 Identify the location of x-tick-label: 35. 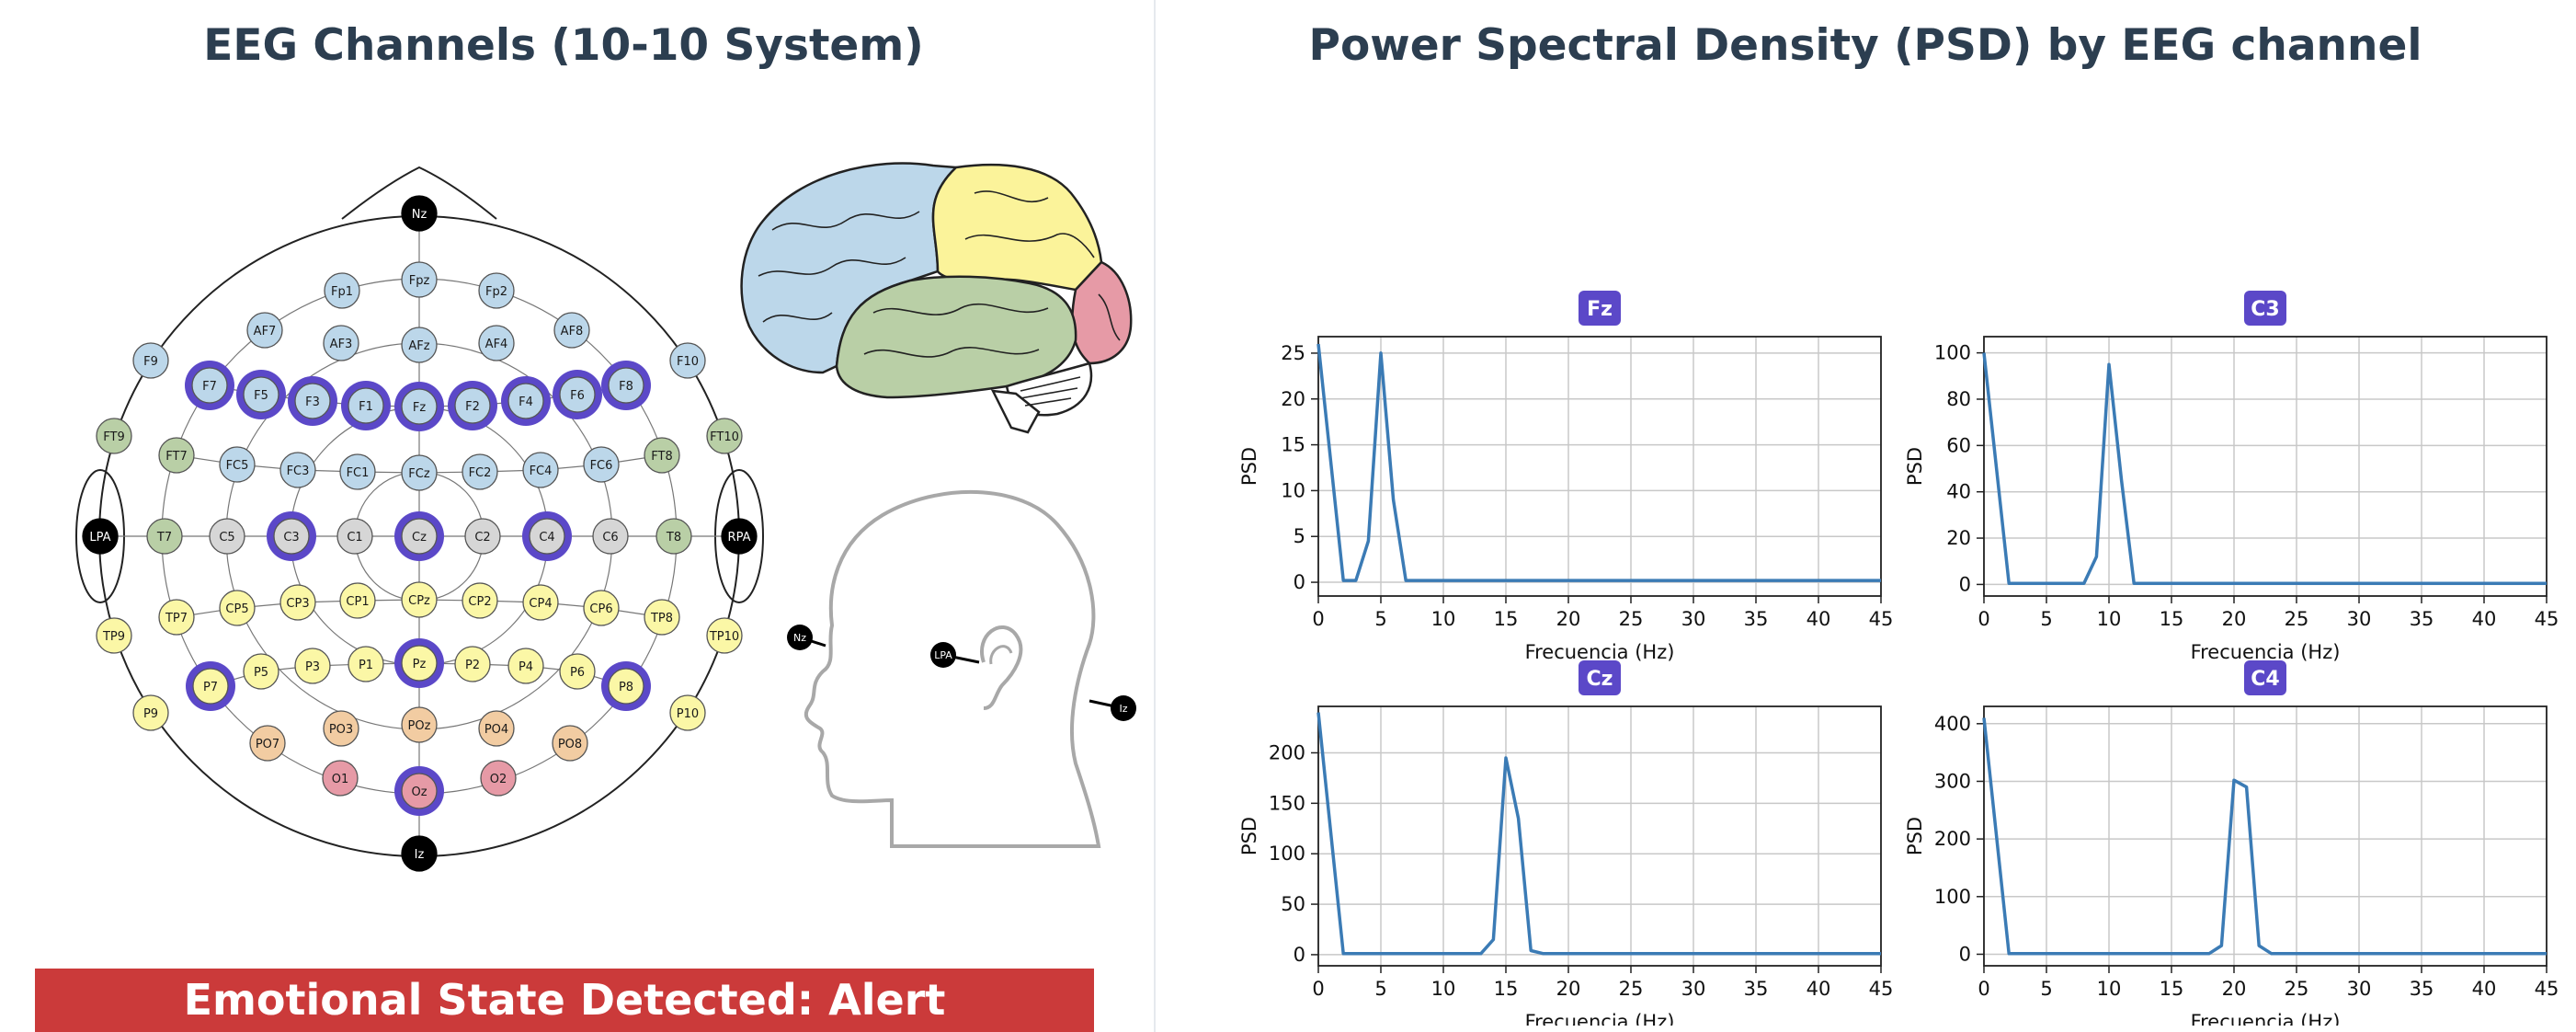
(2422, 619).